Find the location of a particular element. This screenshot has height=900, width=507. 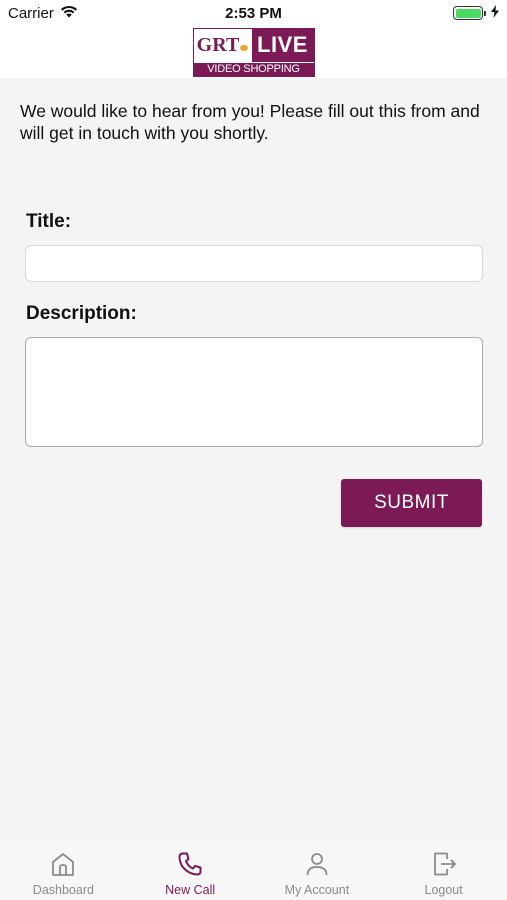

brand-logo: GRT LIVE VIDEO SHOPPING is located at coordinates (253, 52).